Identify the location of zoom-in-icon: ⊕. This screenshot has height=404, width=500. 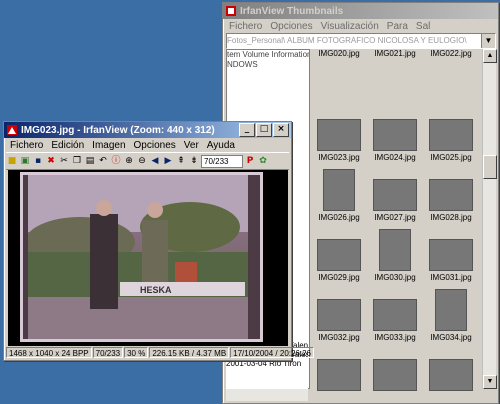
(129, 161).